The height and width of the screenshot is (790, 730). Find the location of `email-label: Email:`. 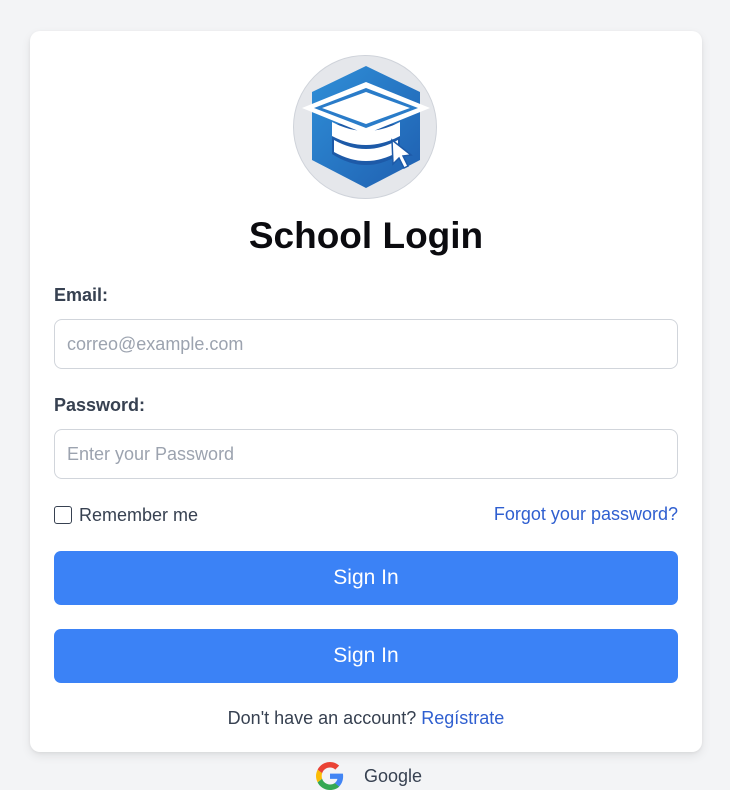

email-label: Email: is located at coordinates (81, 295).